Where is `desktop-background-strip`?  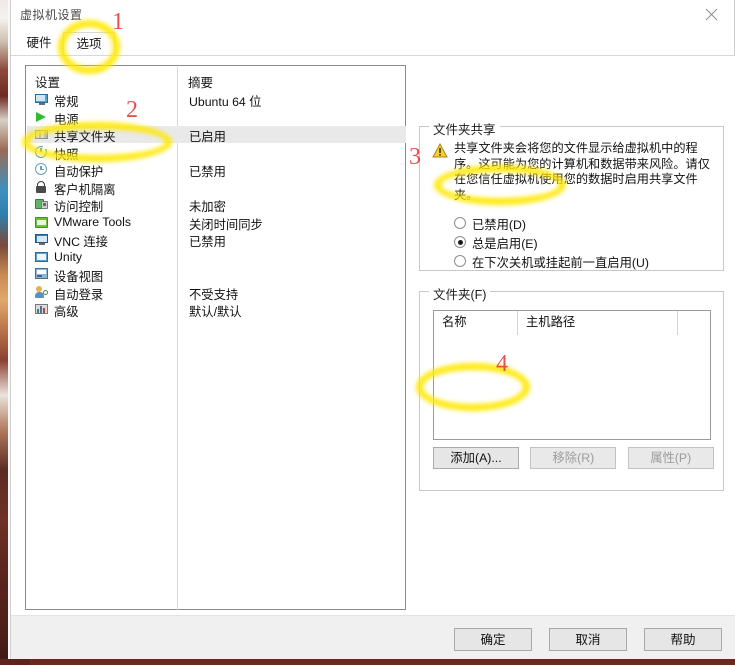
desktop-background-strip is located at coordinates (4, 332).